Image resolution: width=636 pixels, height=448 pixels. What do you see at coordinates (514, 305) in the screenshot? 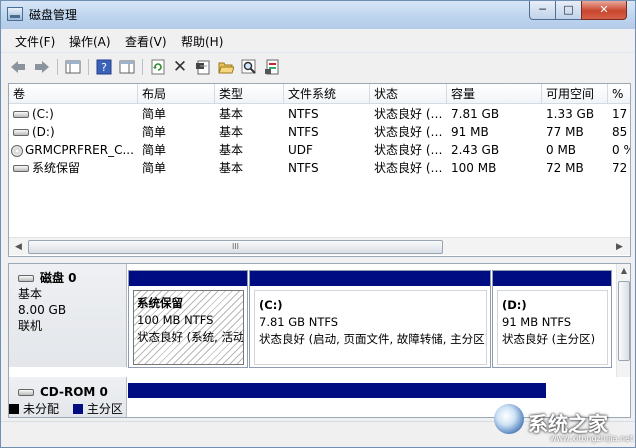
I see `partition-label: (D:)` at bounding box center [514, 305].